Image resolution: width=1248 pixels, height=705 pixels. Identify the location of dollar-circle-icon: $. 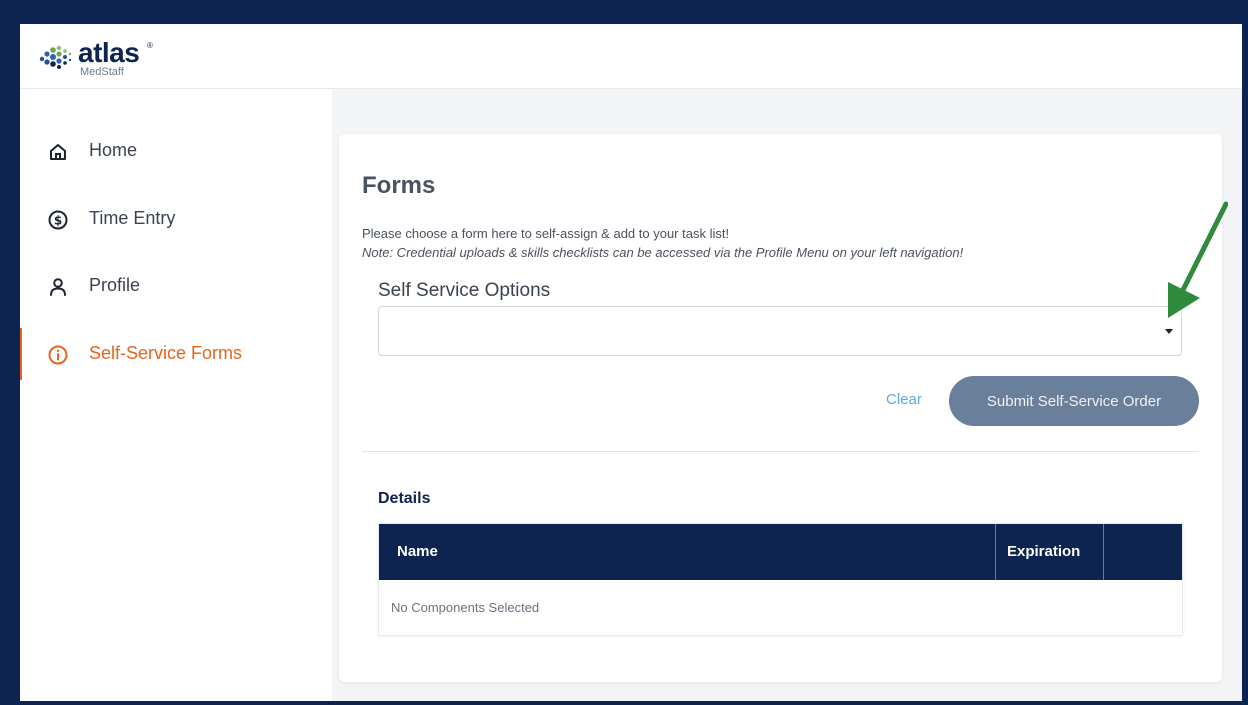
(58, 220).